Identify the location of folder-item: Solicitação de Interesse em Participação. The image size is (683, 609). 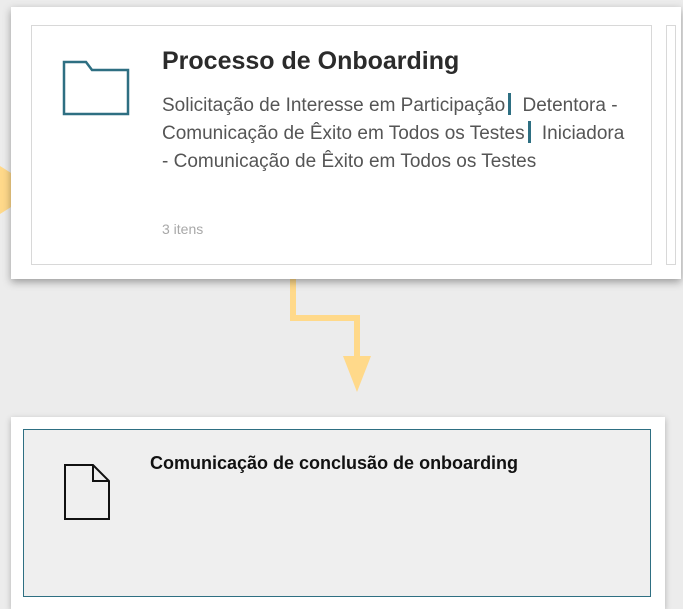
(333, 105).